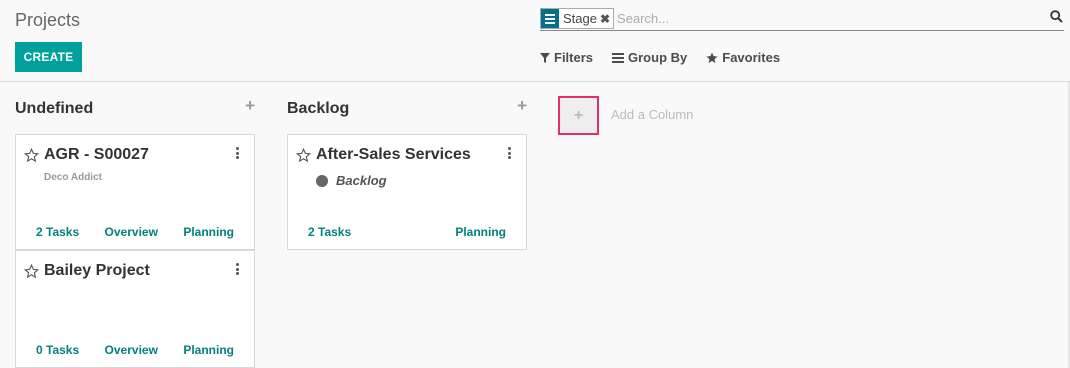 The height and width of the screenshot is (368, 1070). I want to click on project-card: Bailey Project 0 Tasks Overview Planning, so click(135, 309).